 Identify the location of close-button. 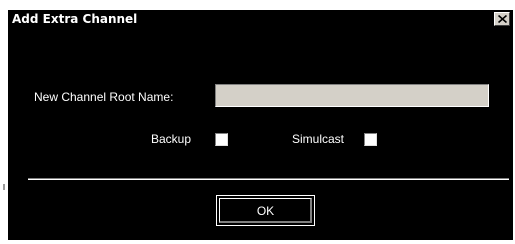
(502, 19).